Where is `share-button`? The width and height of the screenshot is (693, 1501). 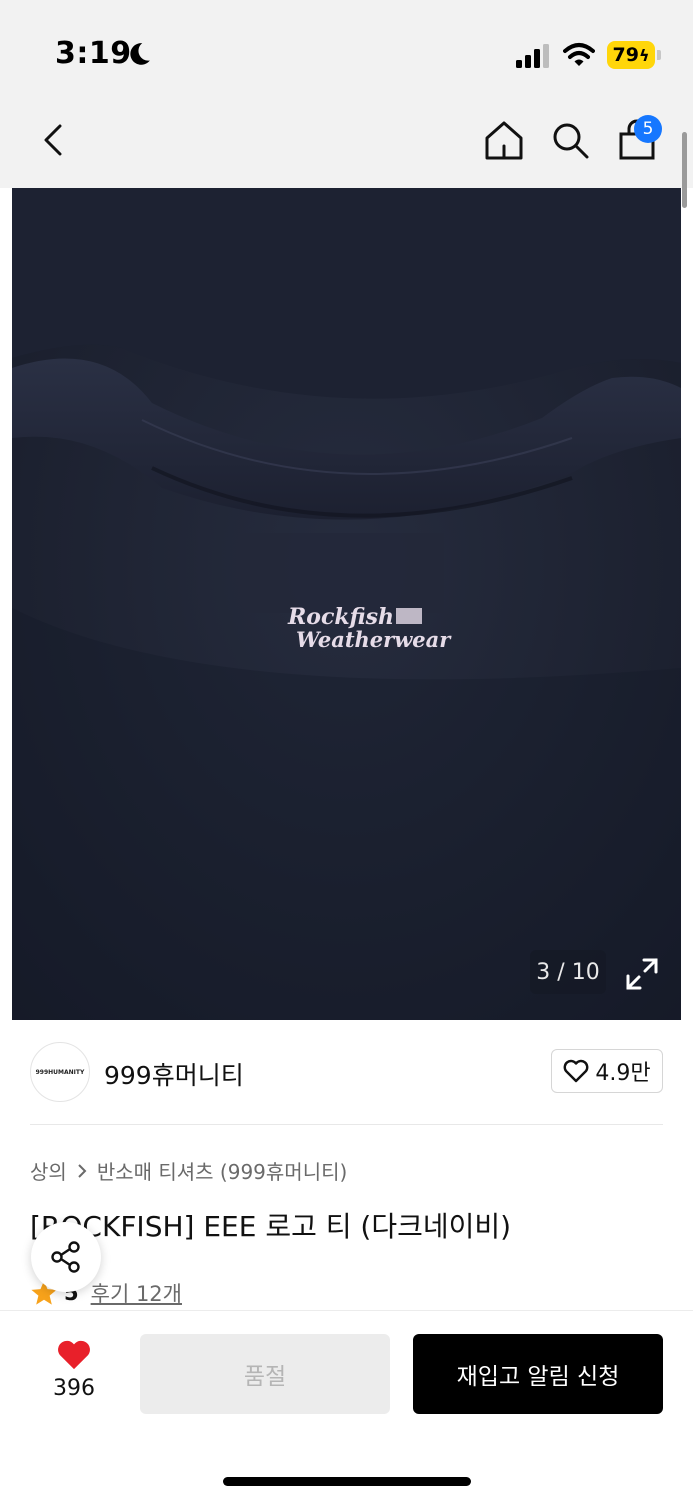 share-button is located at coordinates (66, 1257).